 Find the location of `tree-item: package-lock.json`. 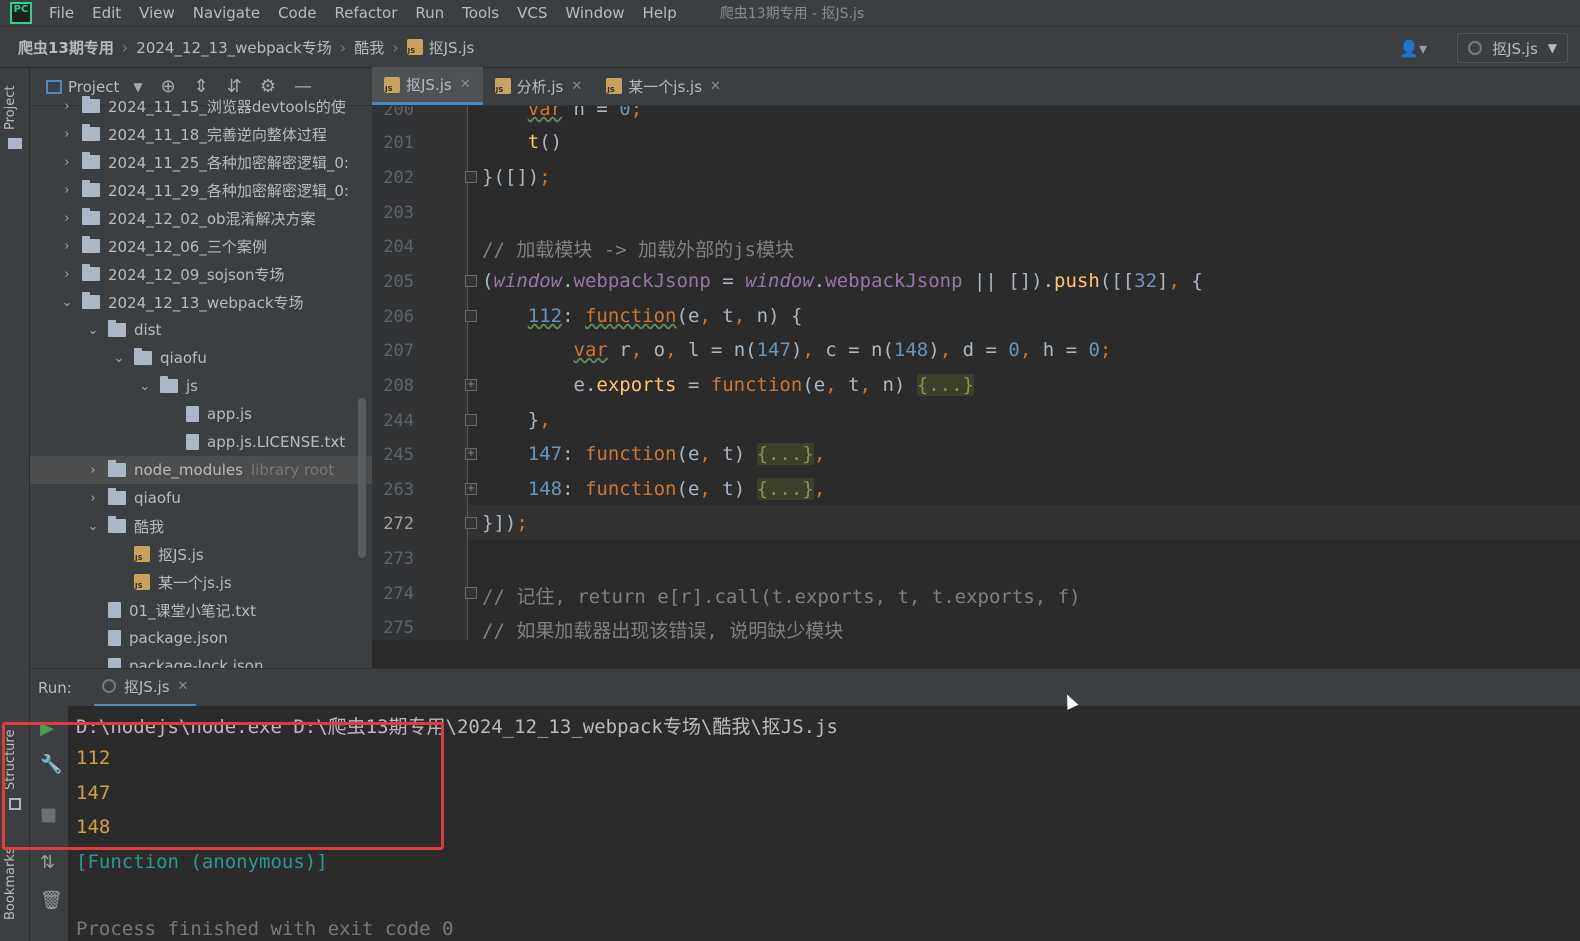

tree-item: package-lock.json is located at coordinates (201, 660).